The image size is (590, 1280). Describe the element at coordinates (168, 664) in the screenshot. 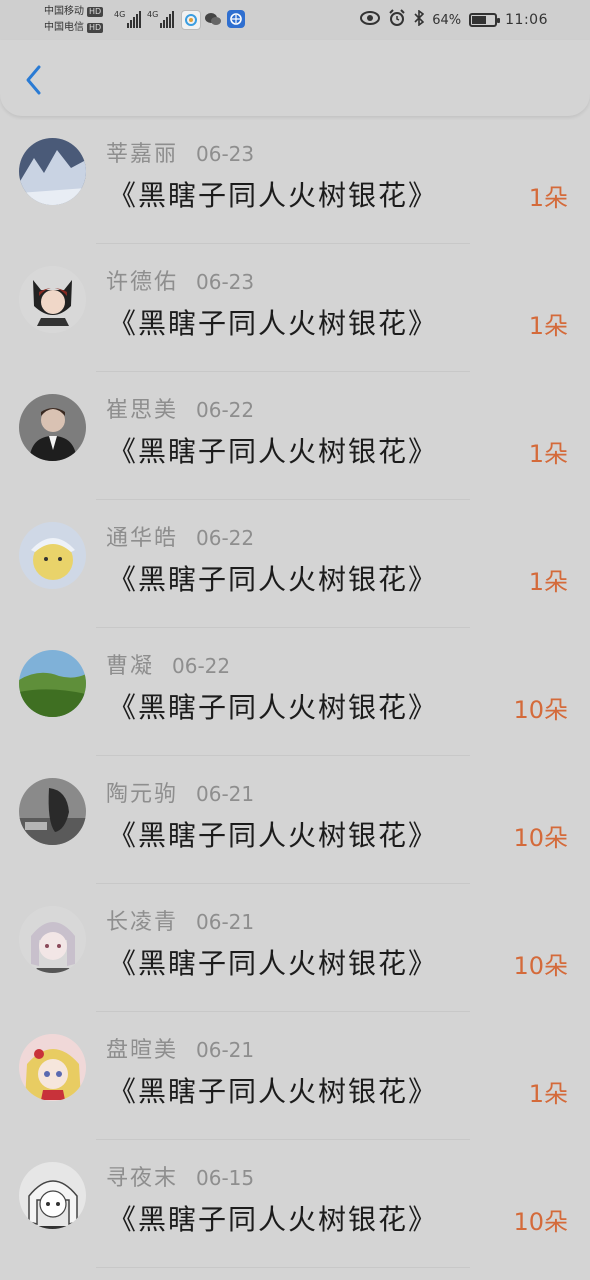

I see `sender-line: 曹凝 06-22` at that location.